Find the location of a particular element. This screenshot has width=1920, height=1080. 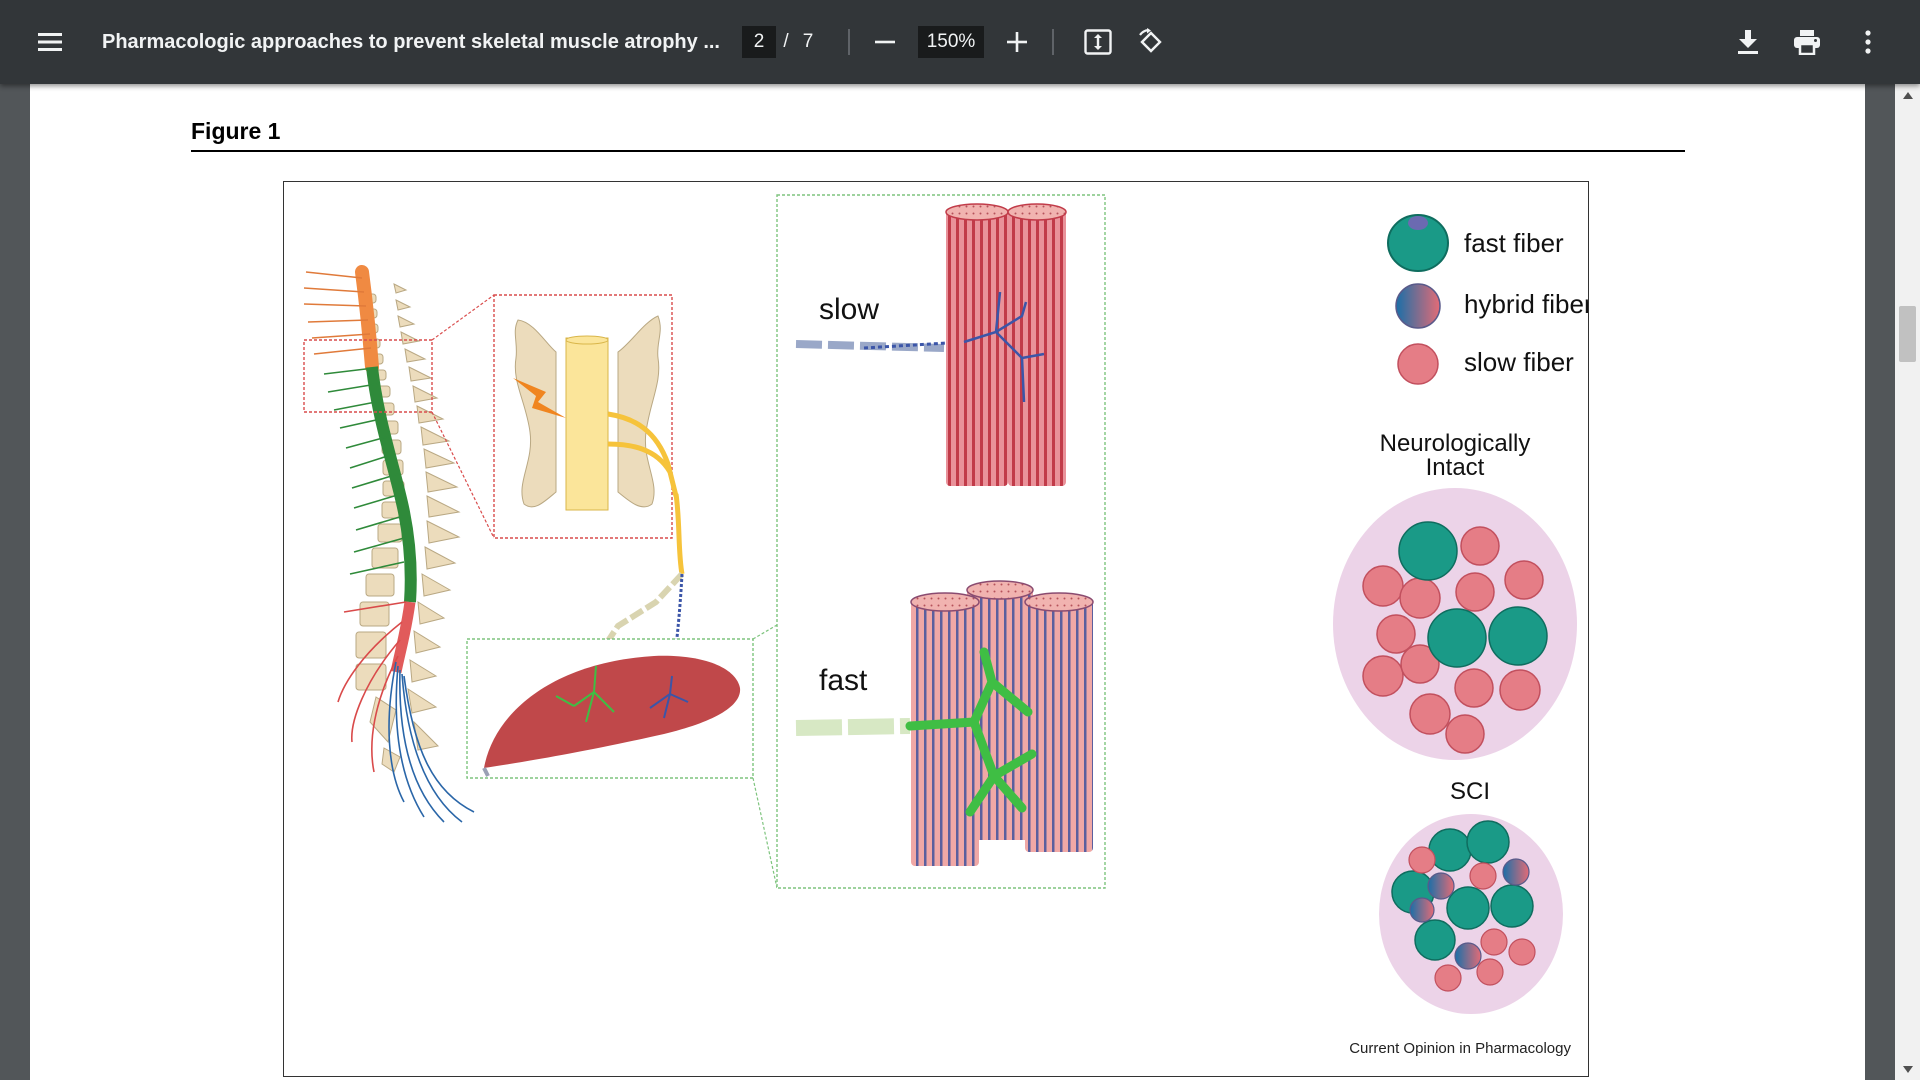

label-fast: fast is located at coordinates (843, 680).